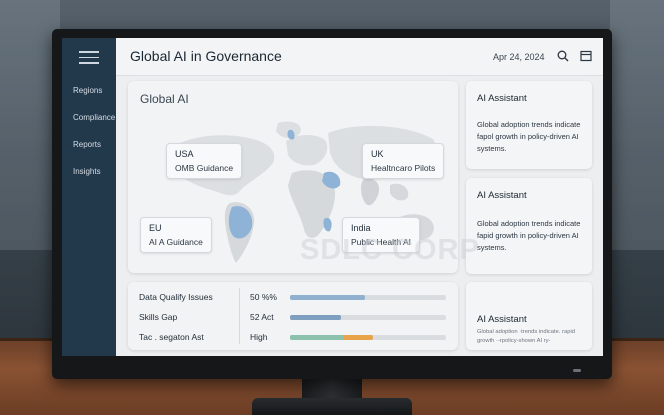 The image size is (664, 415). Describe the element at coordinates (158, 317) in the screenshot. I see `metric-label: Skills Gap` at that location.